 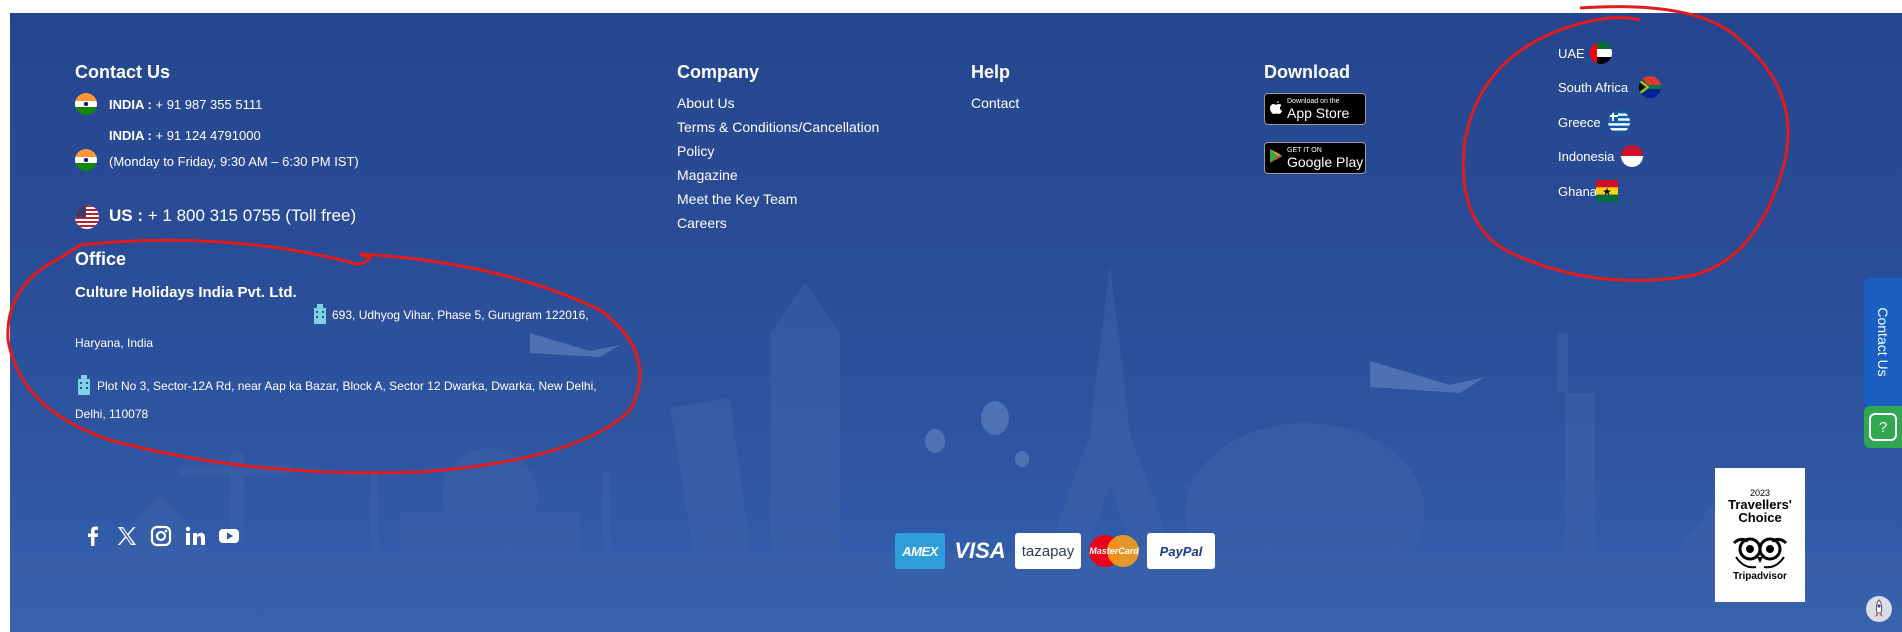 I want to click on visa-logo: VISA, so click(x=980, y=551).